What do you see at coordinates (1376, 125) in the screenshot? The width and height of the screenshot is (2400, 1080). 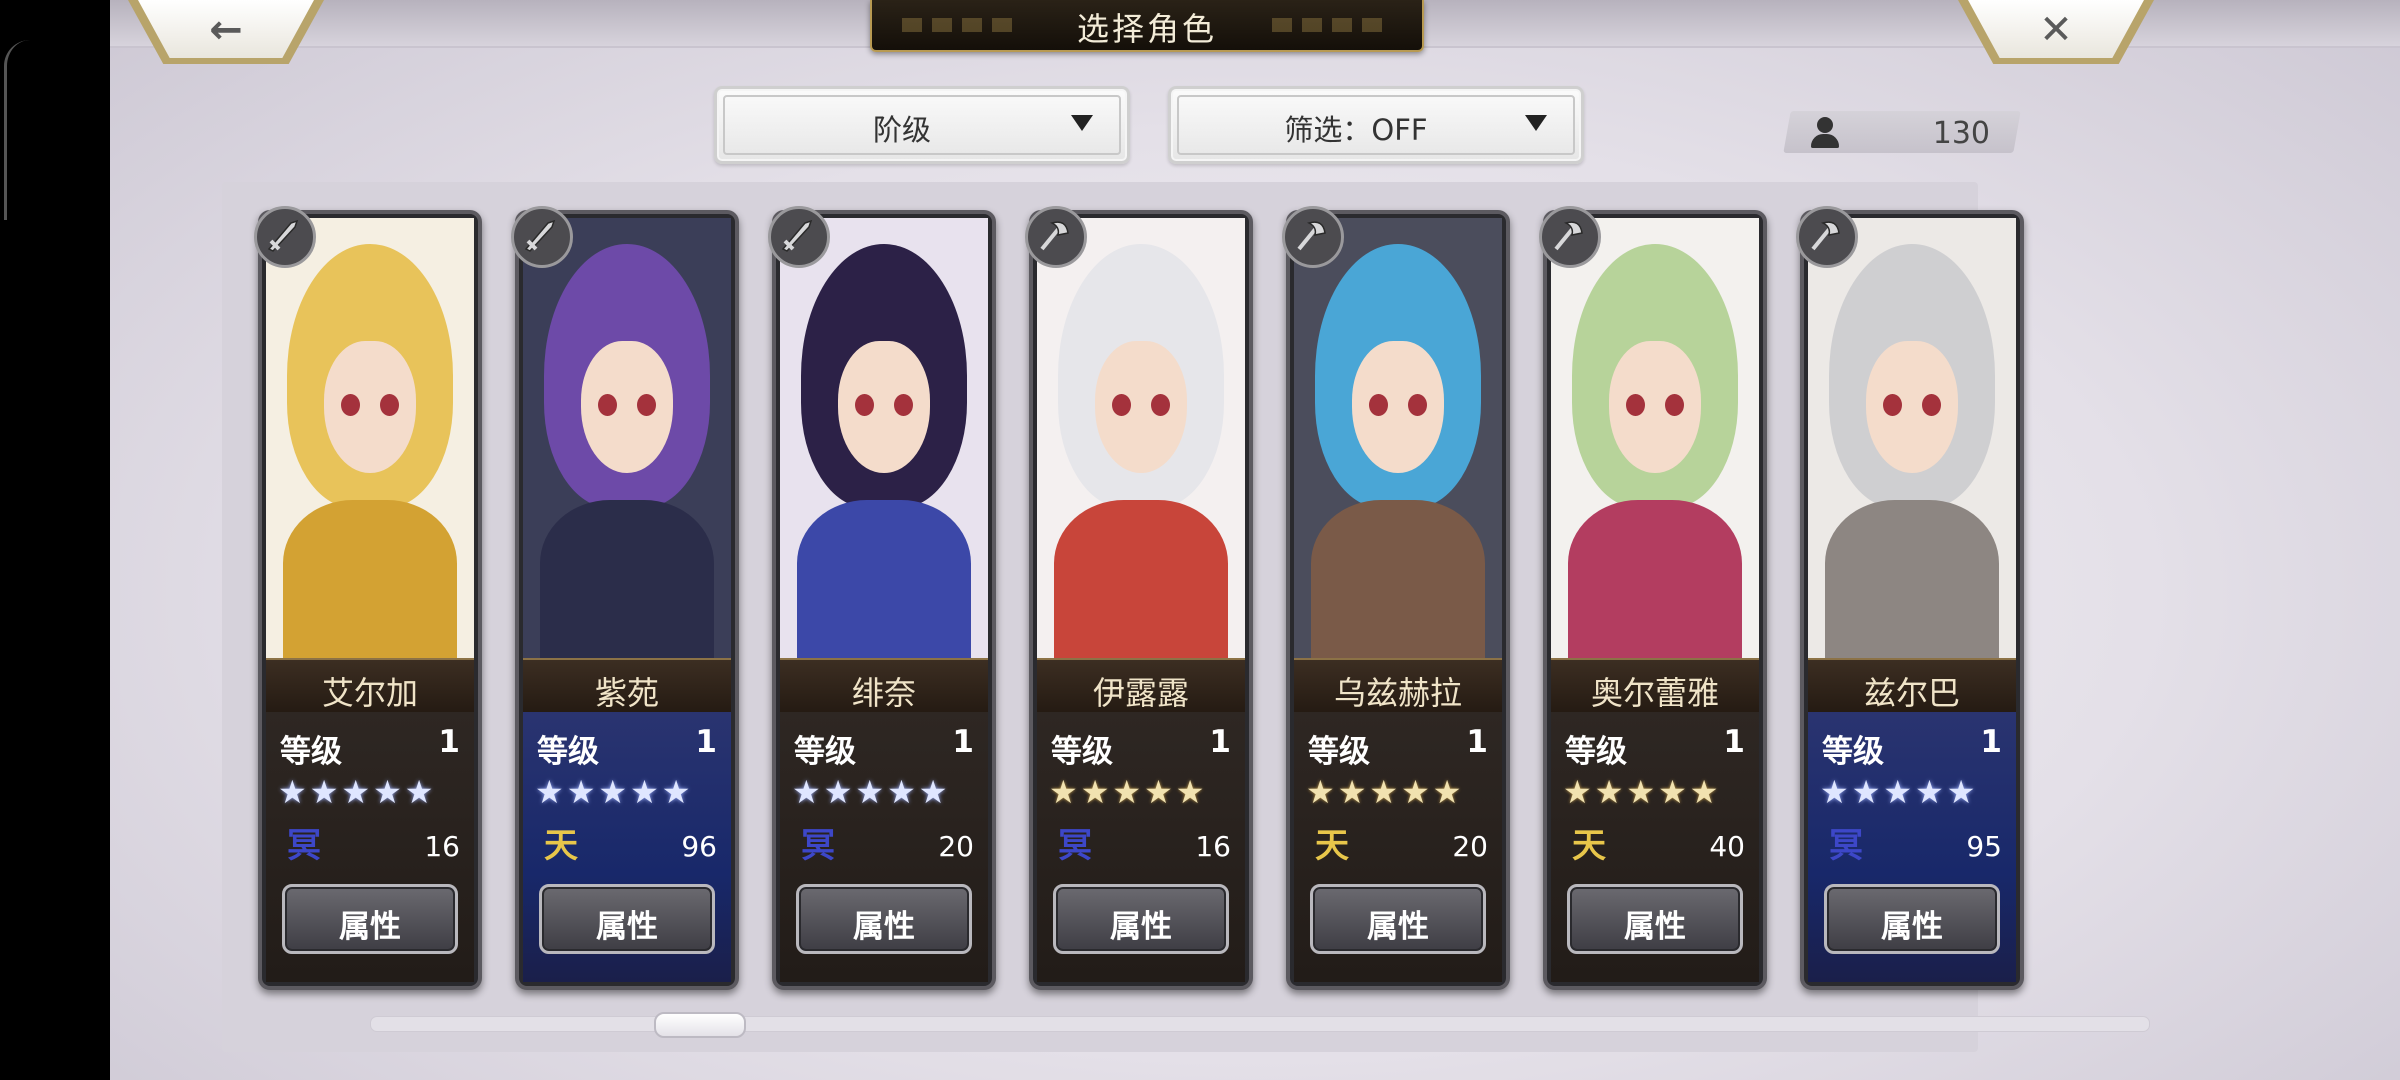 I see `filter-dropdown: 筛选：OFF` at bounding box center [1376, 125].